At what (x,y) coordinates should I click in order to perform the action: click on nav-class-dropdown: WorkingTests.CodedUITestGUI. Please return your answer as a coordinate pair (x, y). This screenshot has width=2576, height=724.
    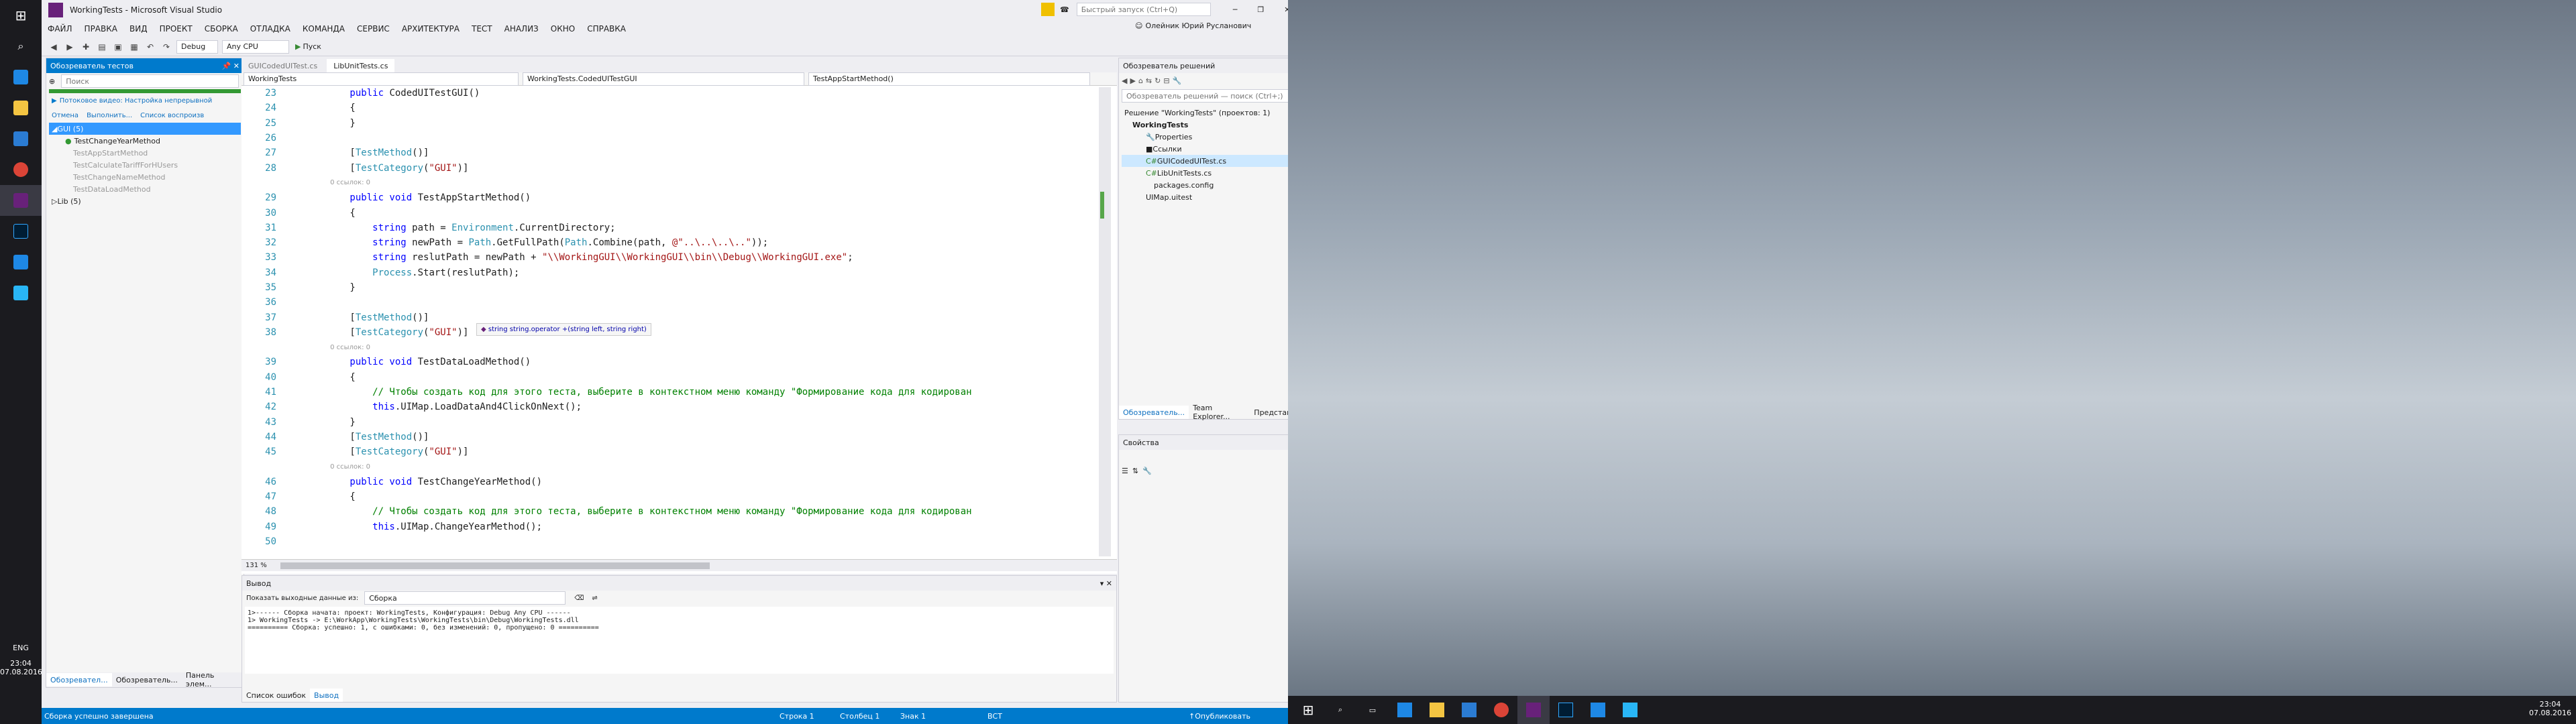
    Looking at the image, I should click on (663, 79).